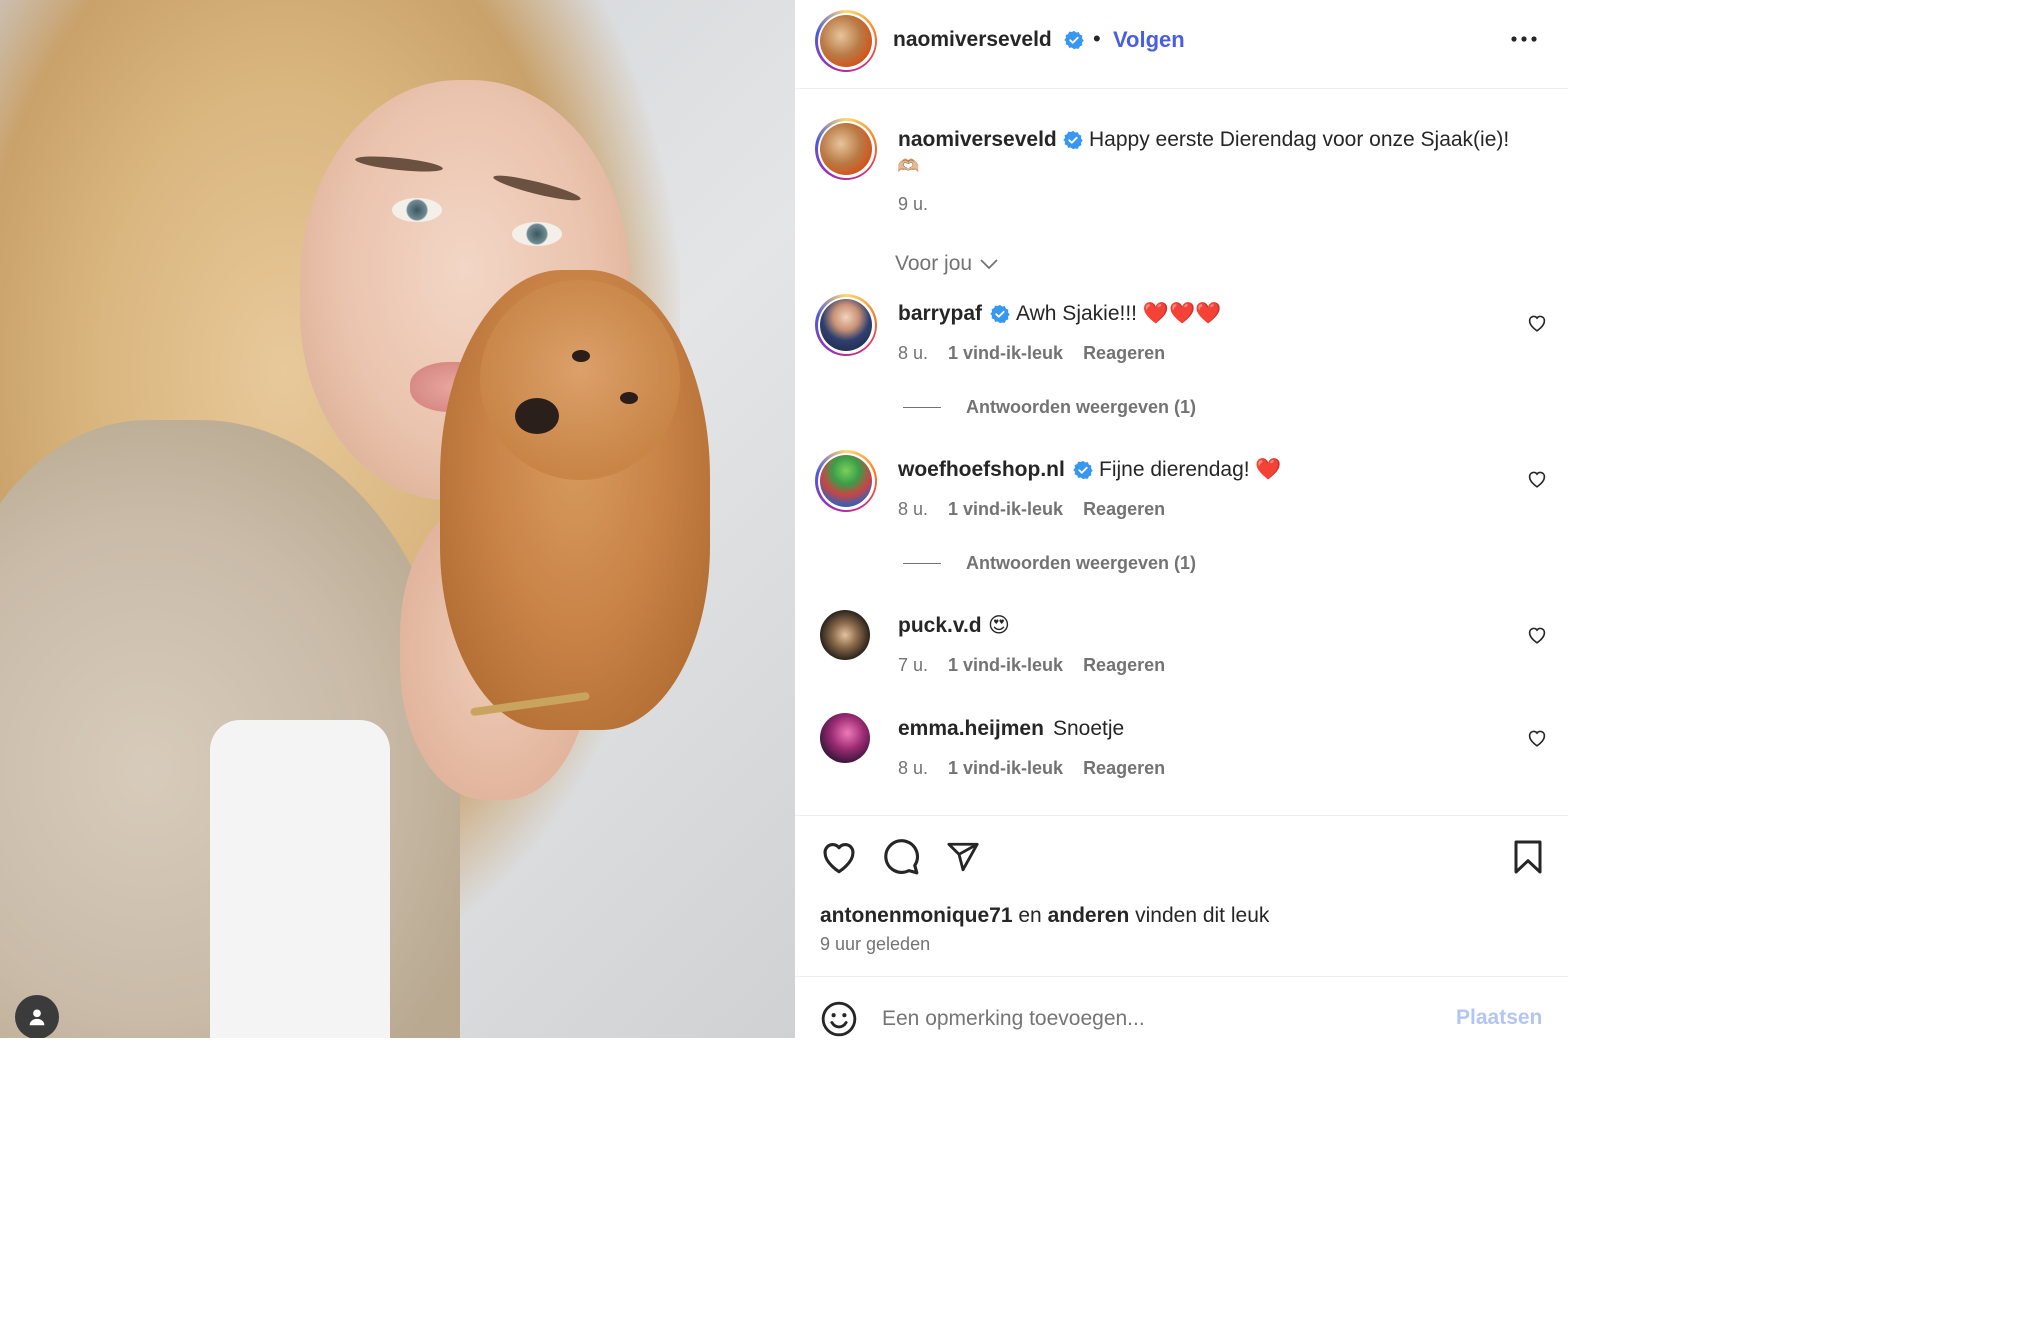  What do you see at coordinates (940, 314) in the screenshot?
I see `comment-username: barrypaf` at bounding box center [940, 314].